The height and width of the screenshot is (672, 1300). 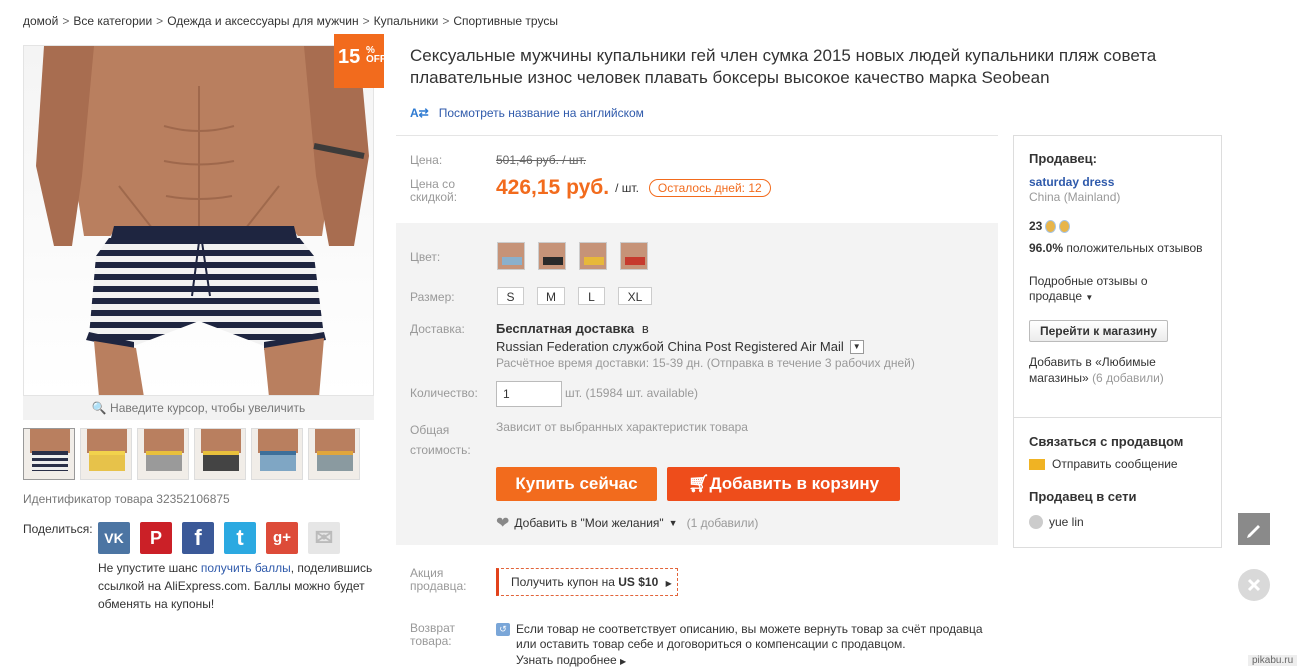 I want to click on coupon-amount: US $10, so click(x=638, y=582).